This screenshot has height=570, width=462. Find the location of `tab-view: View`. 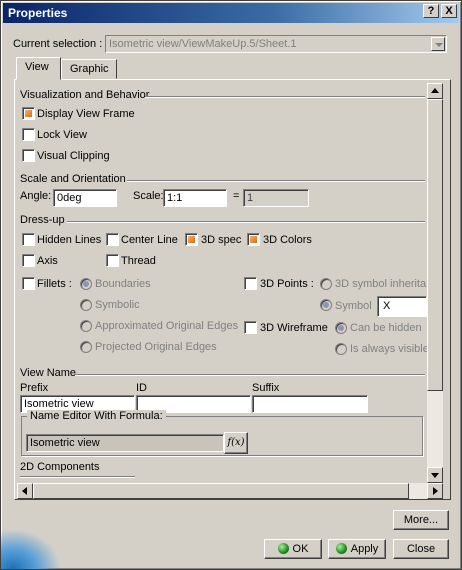

tab-view: View is located at coordinates (38, 68).